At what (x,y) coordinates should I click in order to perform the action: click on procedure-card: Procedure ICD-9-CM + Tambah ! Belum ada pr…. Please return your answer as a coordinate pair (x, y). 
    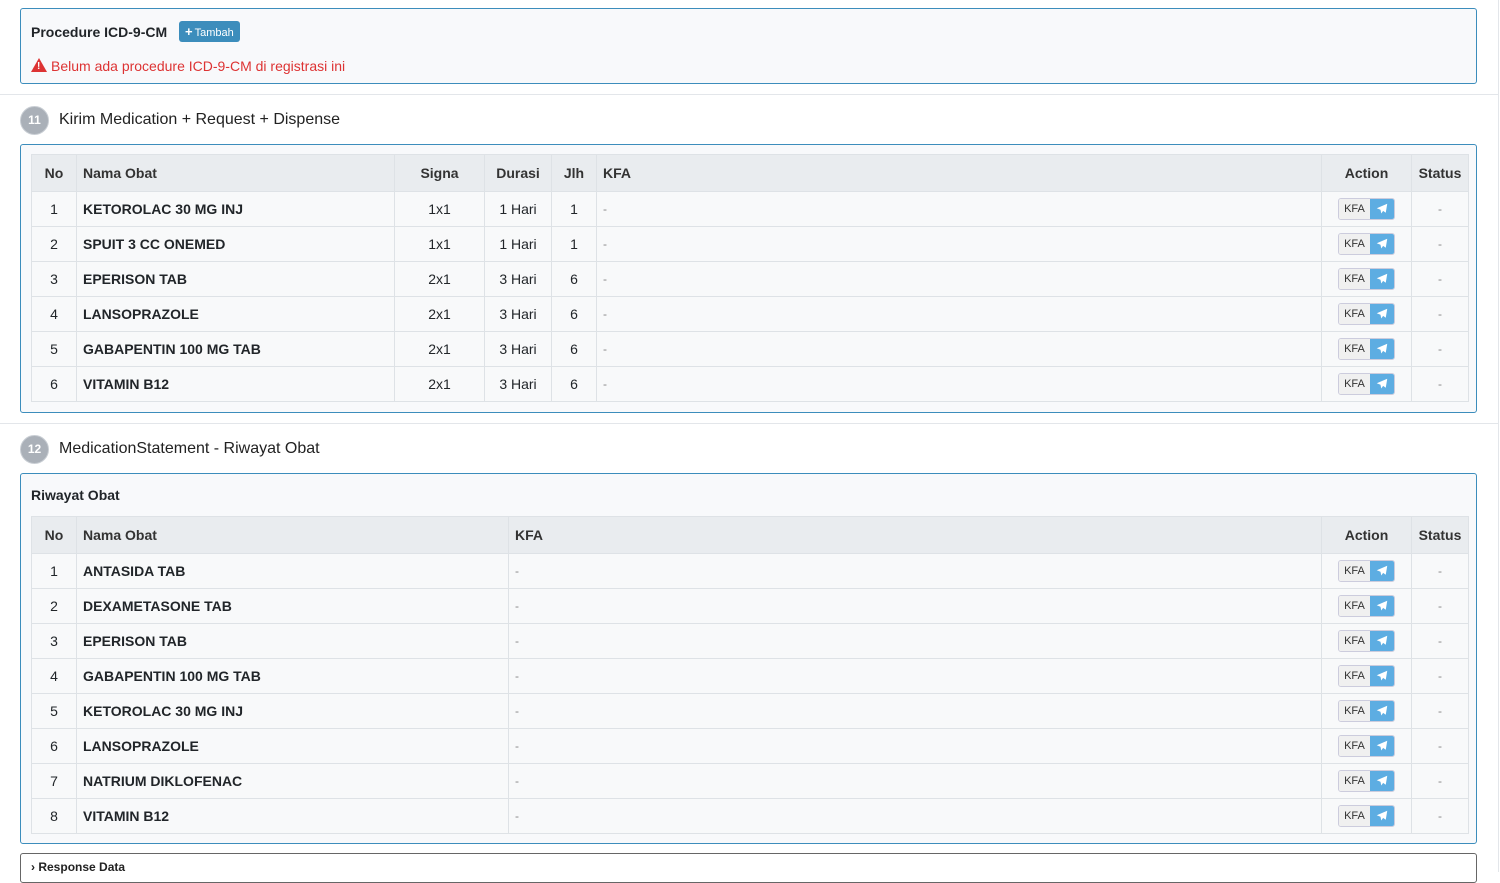
    Looking at the image, I should click on (748, 46).